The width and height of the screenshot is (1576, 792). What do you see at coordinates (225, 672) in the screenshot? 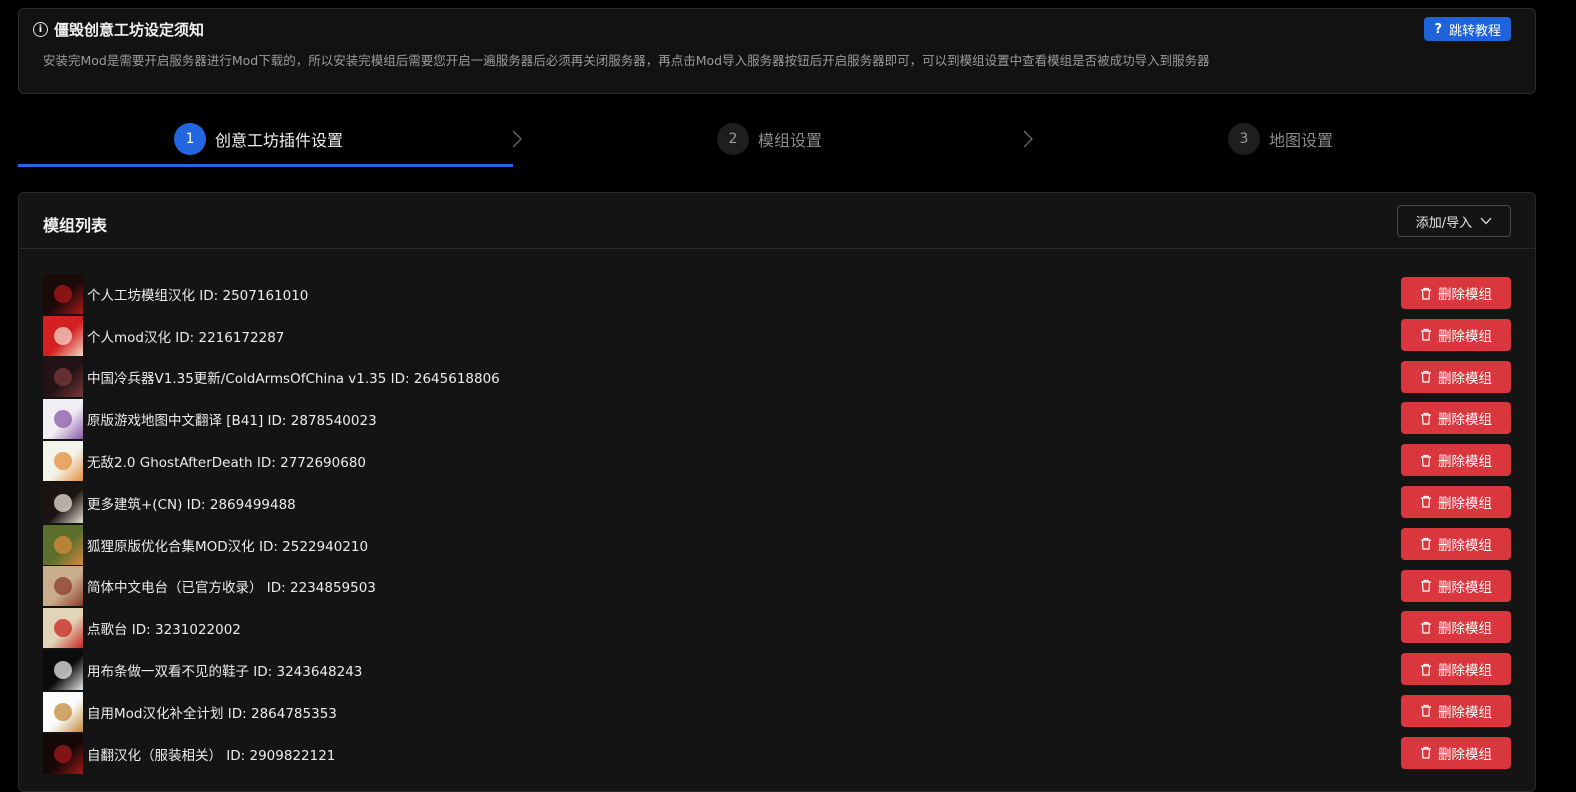
I see `mod-name: 用布条做一双看不见的鞋子 ID: 3243648243` at bounding box center [225, 672].